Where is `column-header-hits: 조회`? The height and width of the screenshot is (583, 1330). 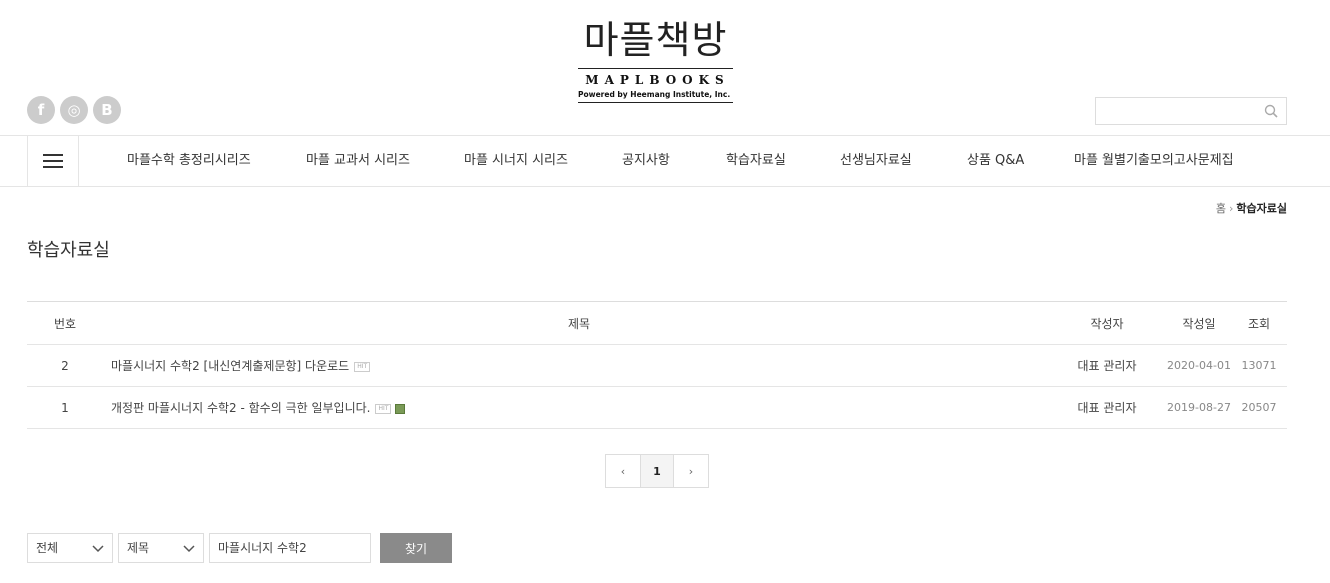
column-header-hits: 조회 is located at coordinates (1263, 323).